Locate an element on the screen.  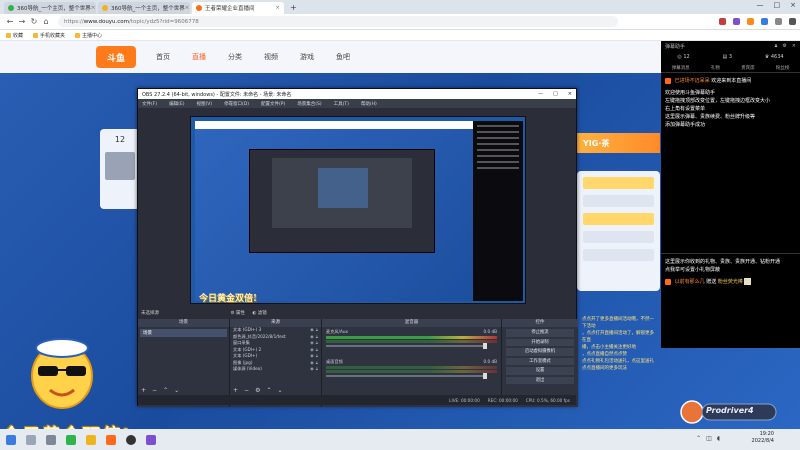
yig-banner: YIG·茶 is located at coordinates (618, 143).